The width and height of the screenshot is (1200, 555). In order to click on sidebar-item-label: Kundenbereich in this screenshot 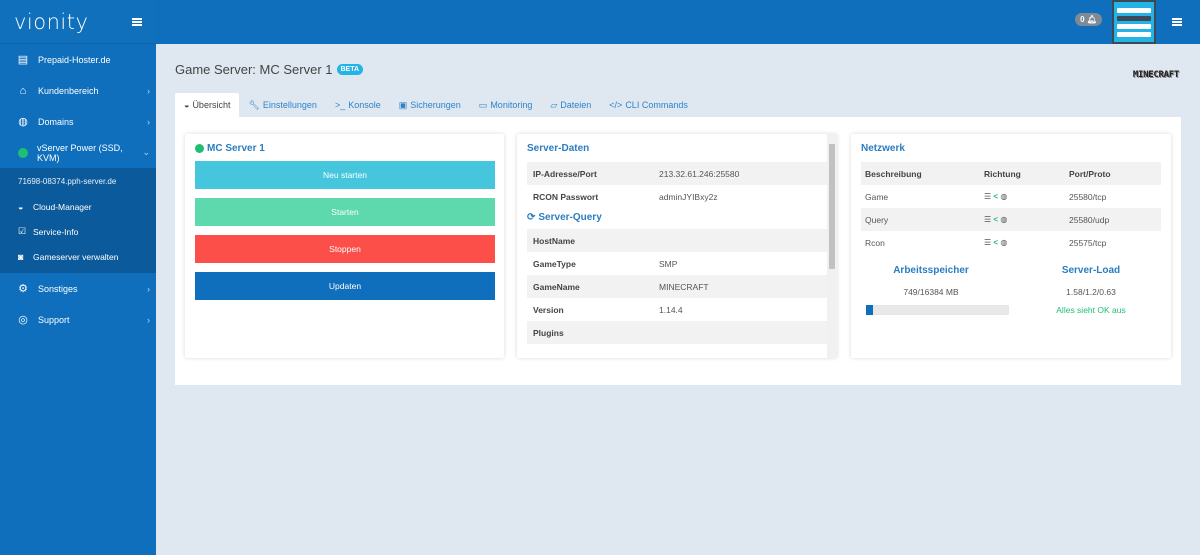, I will do `click(68, 90)`.